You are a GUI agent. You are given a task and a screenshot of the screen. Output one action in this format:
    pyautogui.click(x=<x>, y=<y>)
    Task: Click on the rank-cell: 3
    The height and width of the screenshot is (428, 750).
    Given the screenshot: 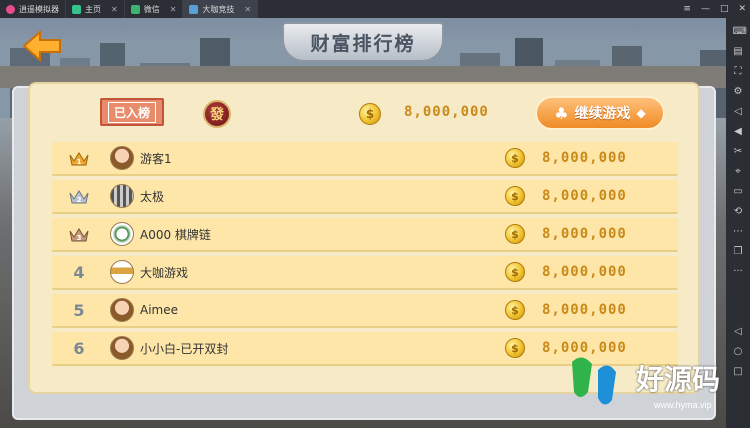 What is the action you would take?
    pyautogui.click(x=79, y=234)
    